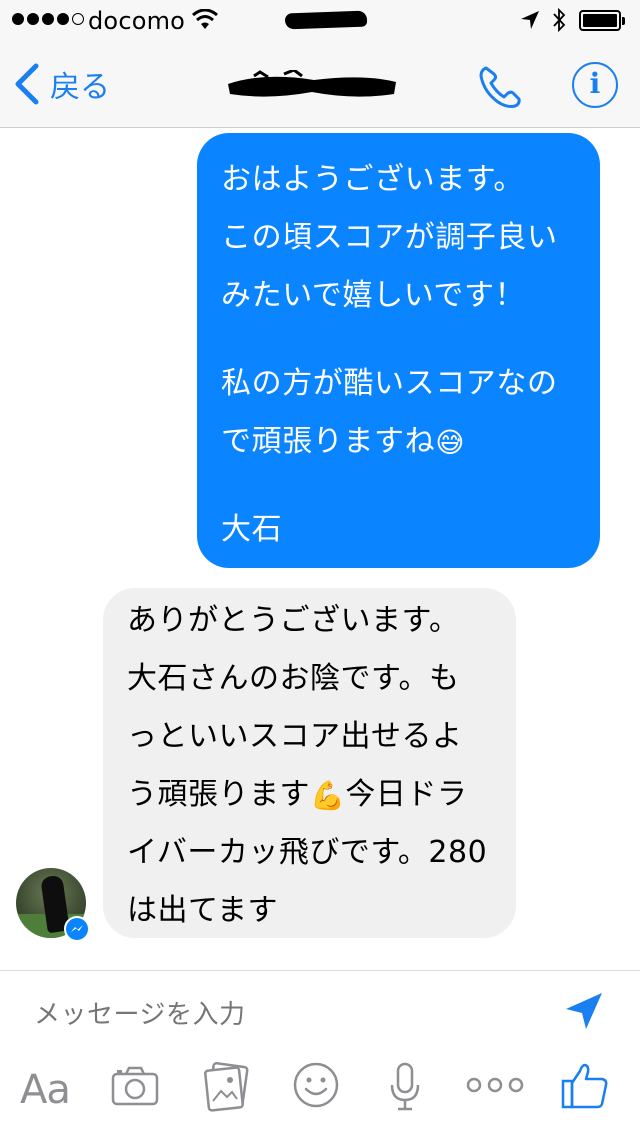 The height and width of the screenshot is (1136, 640). Describe the element at coordinates (559, 20) in the screenshot. I see `bluetooth-icon` at that location.